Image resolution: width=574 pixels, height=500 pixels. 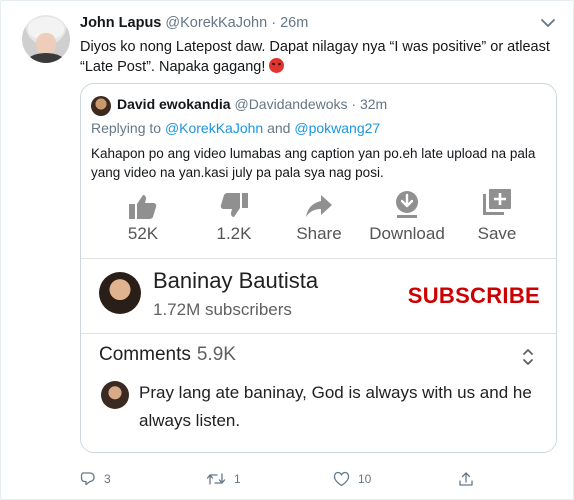 I want to click on commenter-avatar, so click(x=115, y=395).